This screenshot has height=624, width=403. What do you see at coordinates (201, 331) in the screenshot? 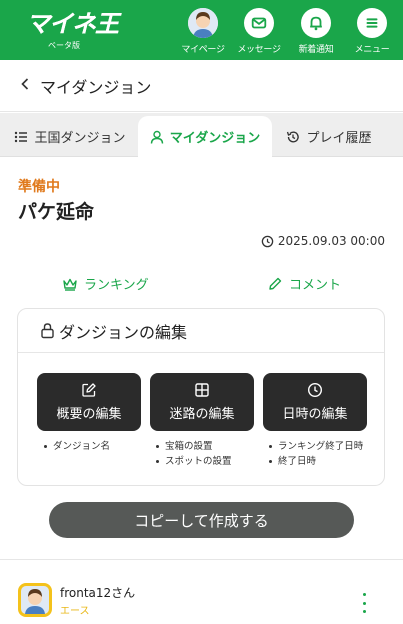
I see `edit-card-header: ダンジョンの編集` at bounding box center [201, 331].